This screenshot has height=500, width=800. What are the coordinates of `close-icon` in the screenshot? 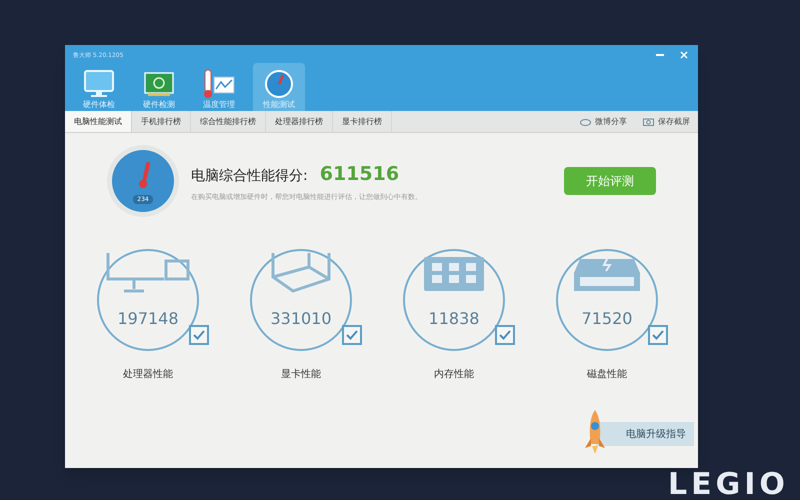 It's located at (684, 55).